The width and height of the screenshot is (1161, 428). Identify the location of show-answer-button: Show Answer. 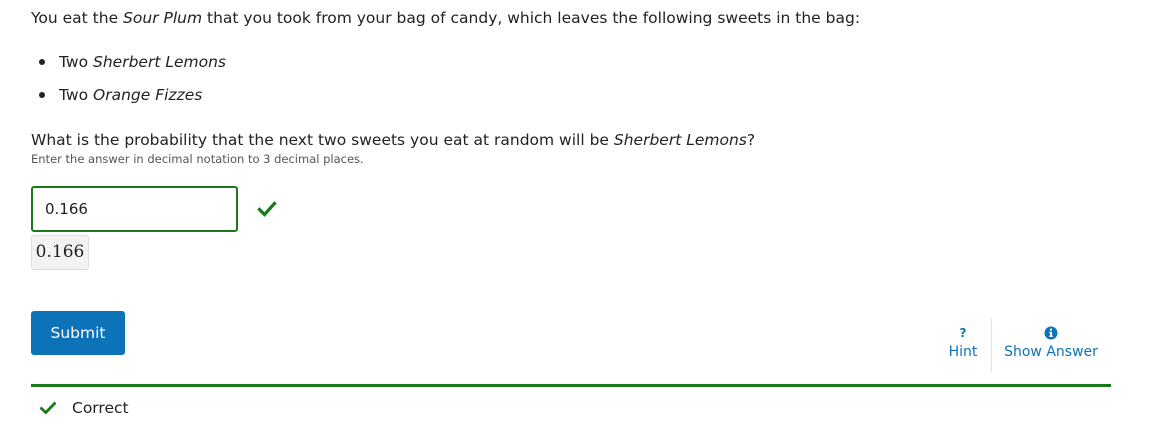
(1050, 345).